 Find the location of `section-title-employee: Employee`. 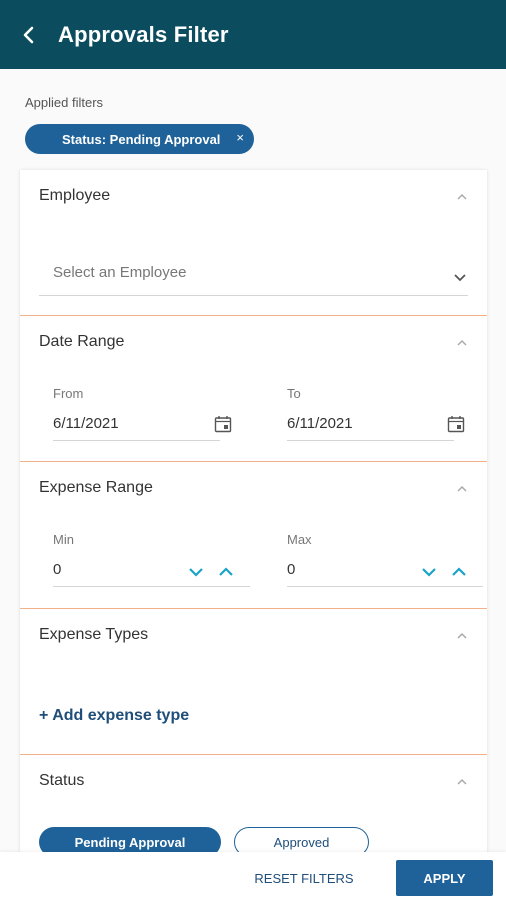

section-title-employee: Employee is located at coordinates (75, 195).